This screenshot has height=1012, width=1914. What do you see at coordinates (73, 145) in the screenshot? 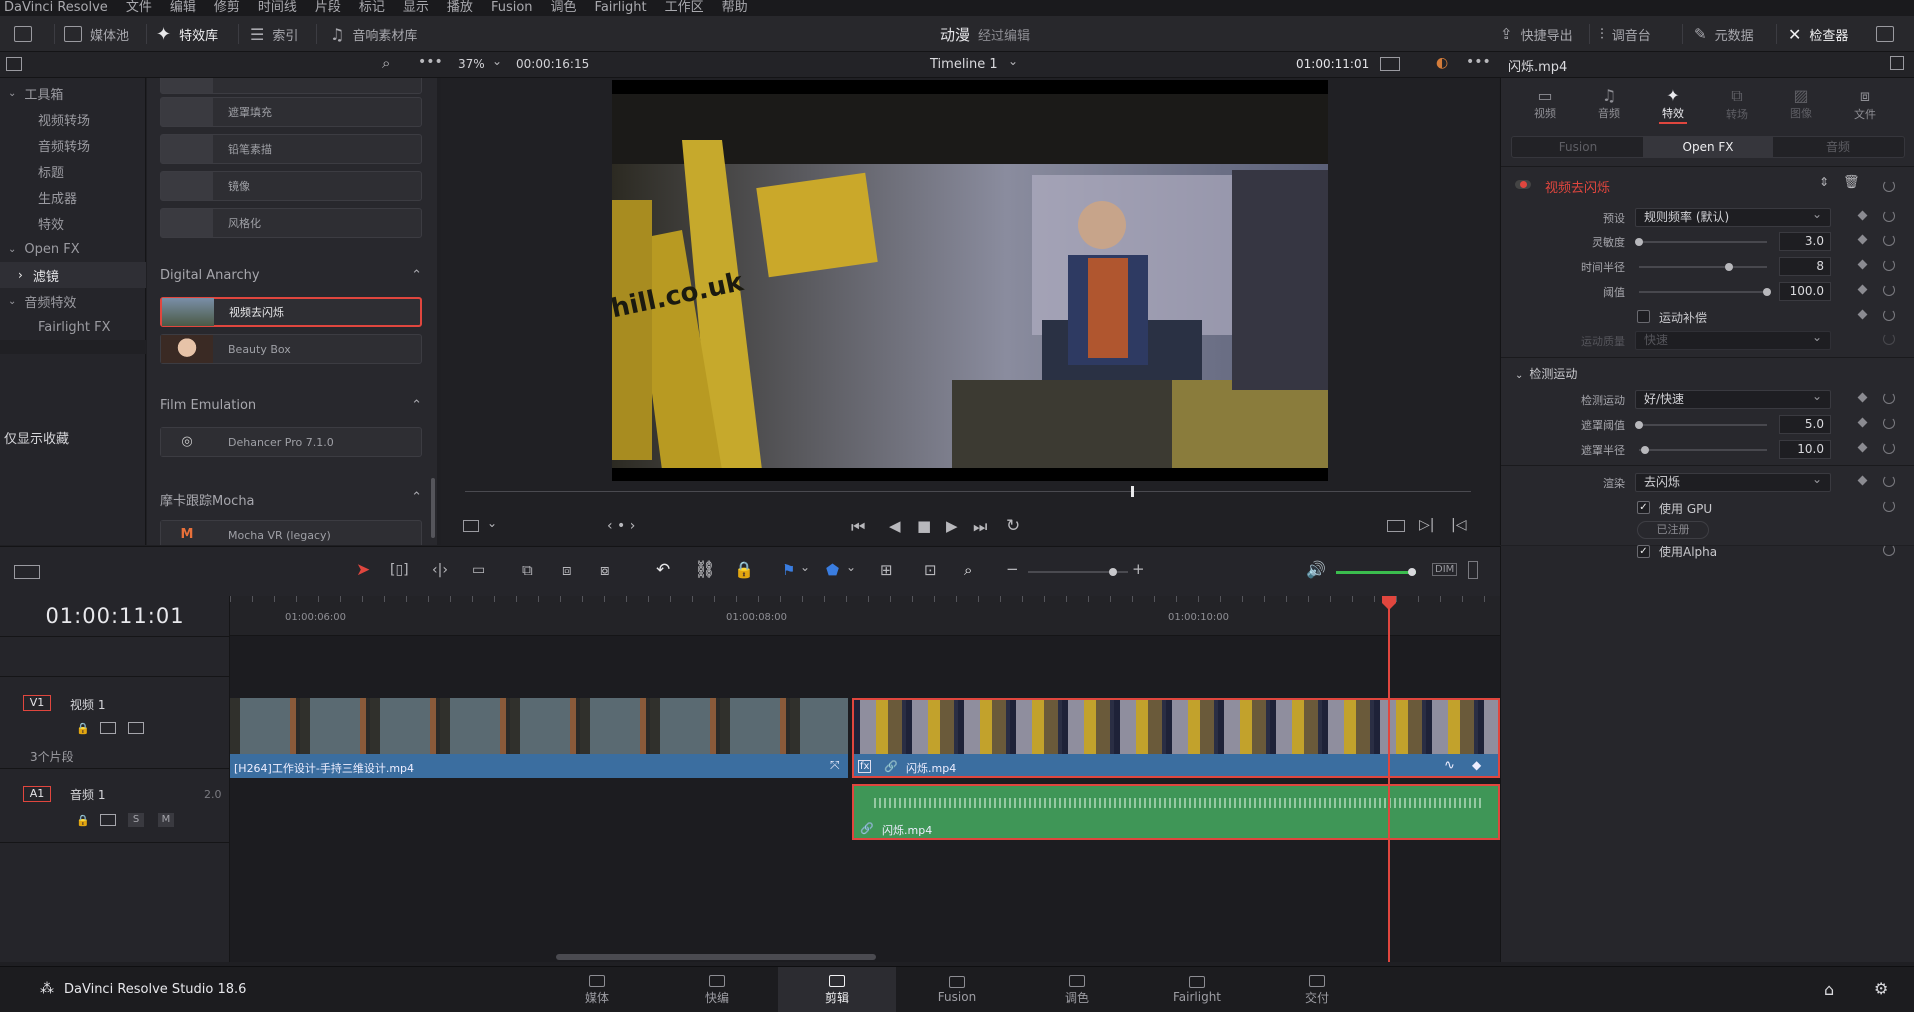
I see `tree-audio-transitions: 音频转场` at bounding box center [73, 145].